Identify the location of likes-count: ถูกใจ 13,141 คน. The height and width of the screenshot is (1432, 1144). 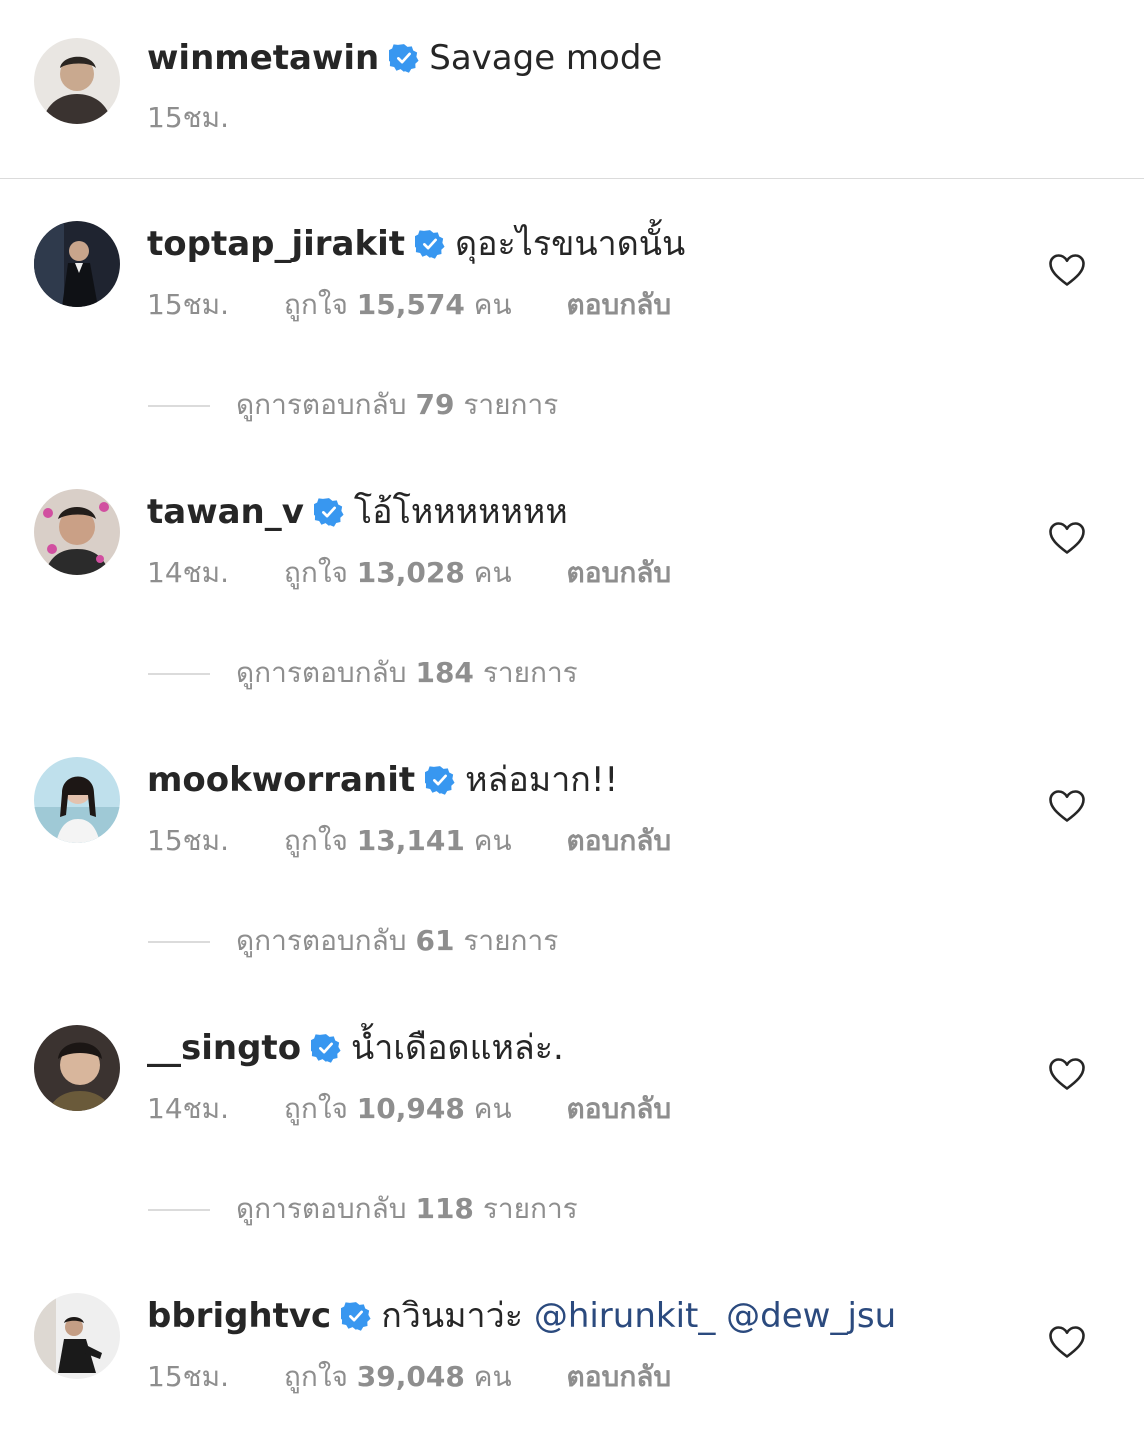
(398, 841).